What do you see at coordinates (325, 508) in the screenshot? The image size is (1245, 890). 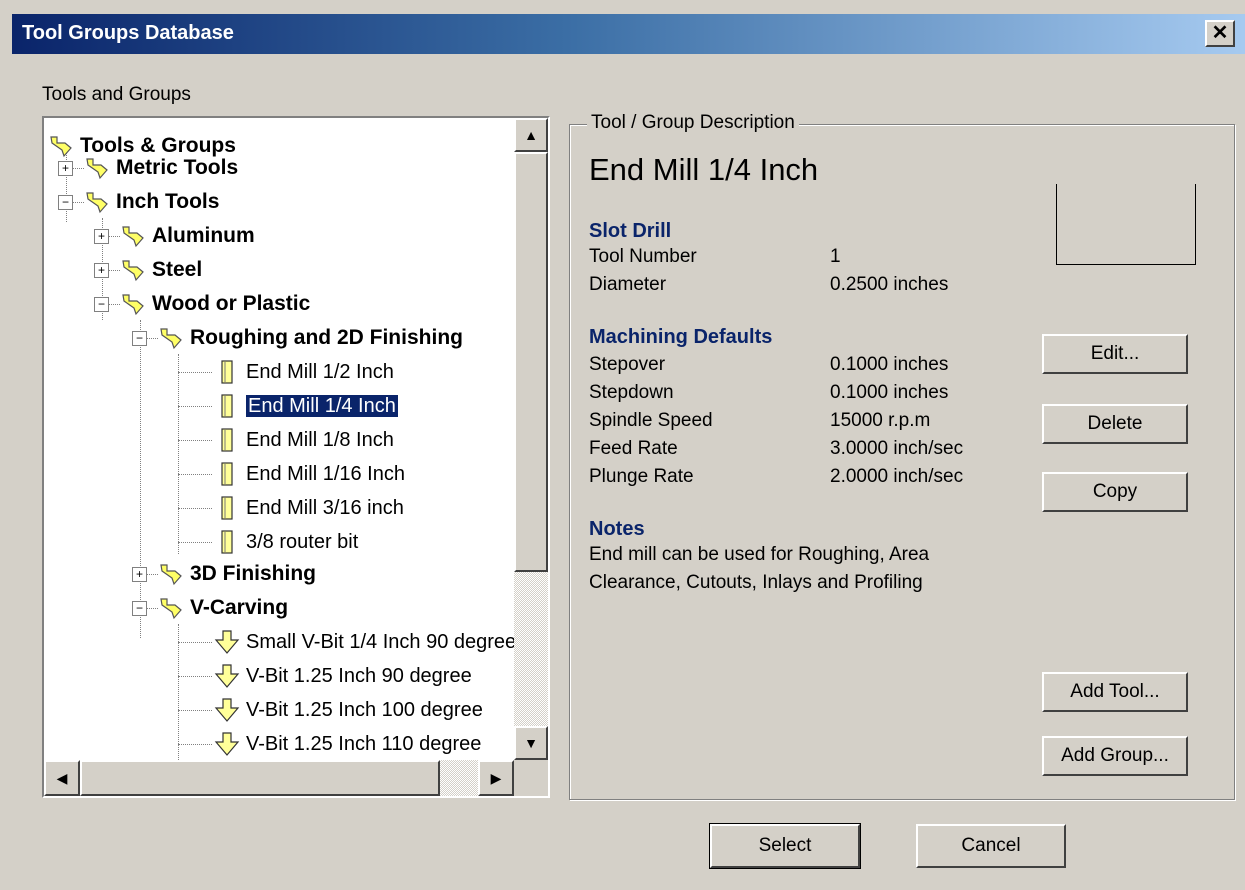 I see `tree-node-label: End Mill 3/16 inch` at bounding box center [325, 508].